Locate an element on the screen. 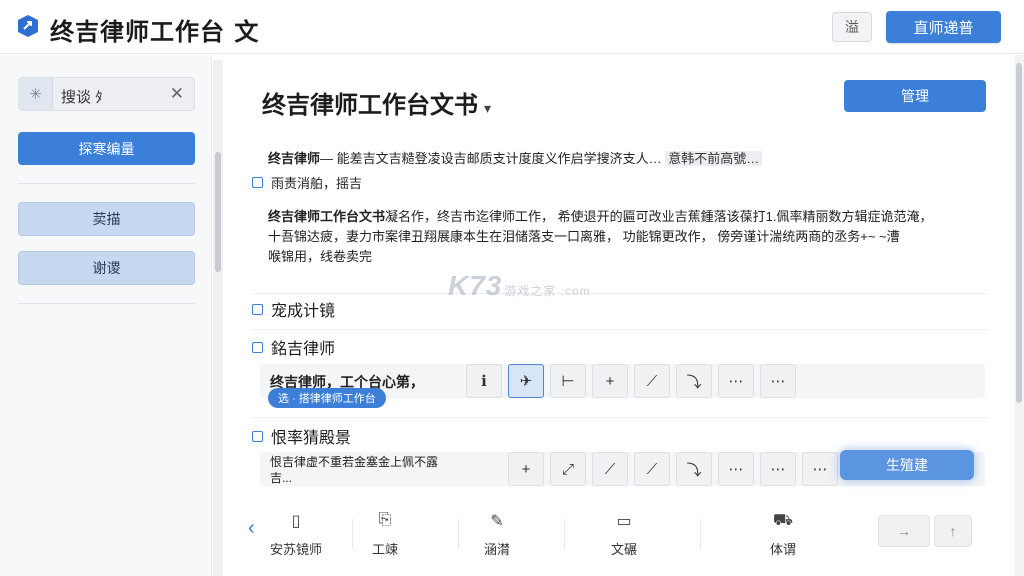 This screenshot has width=1024, height=576. sidebar-item-2: 谢谡 is located at coordinates (106, 268).